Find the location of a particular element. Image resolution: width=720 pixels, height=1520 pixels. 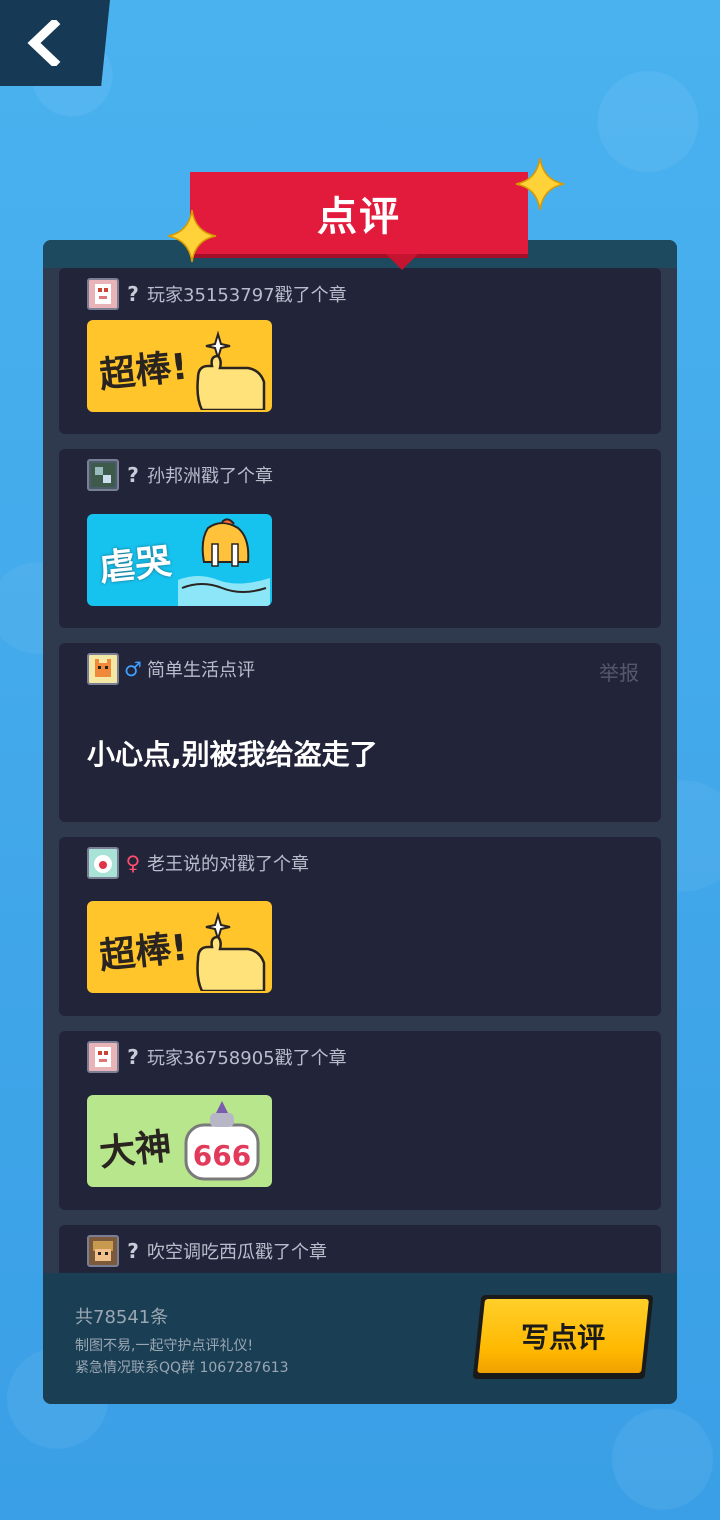

female-icon: ♀ is located at coordinates (133, 863).